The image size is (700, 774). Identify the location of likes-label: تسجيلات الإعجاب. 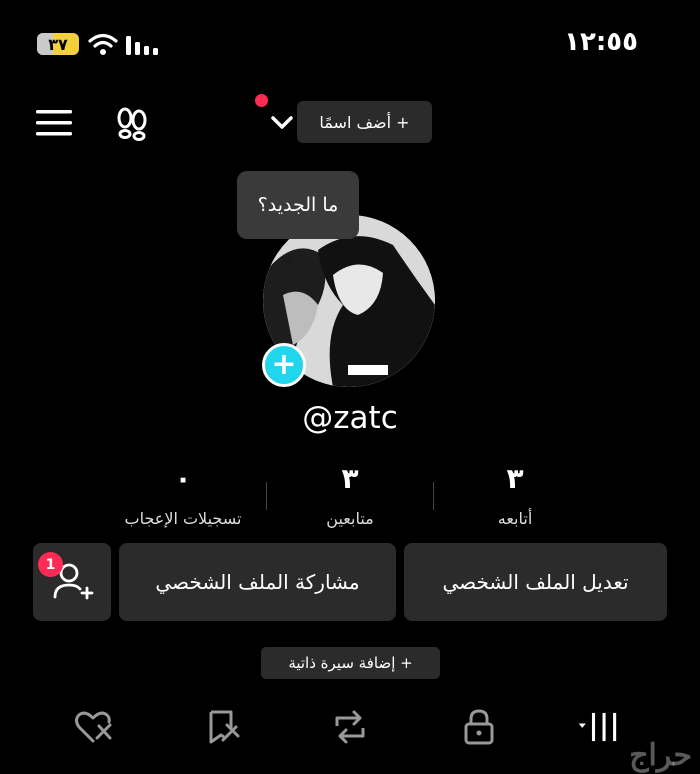
(183, 518).